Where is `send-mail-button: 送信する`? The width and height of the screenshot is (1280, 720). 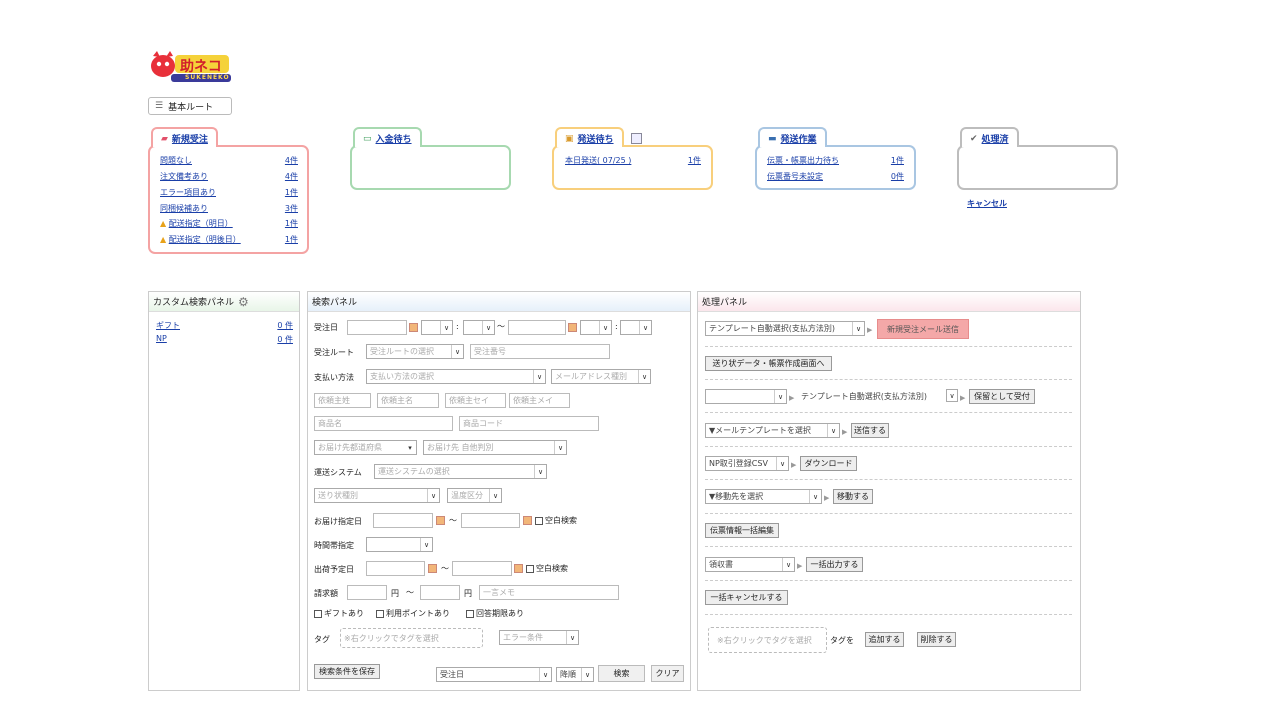
send-mail-button: 送信する is located at coordinates (870, 430).